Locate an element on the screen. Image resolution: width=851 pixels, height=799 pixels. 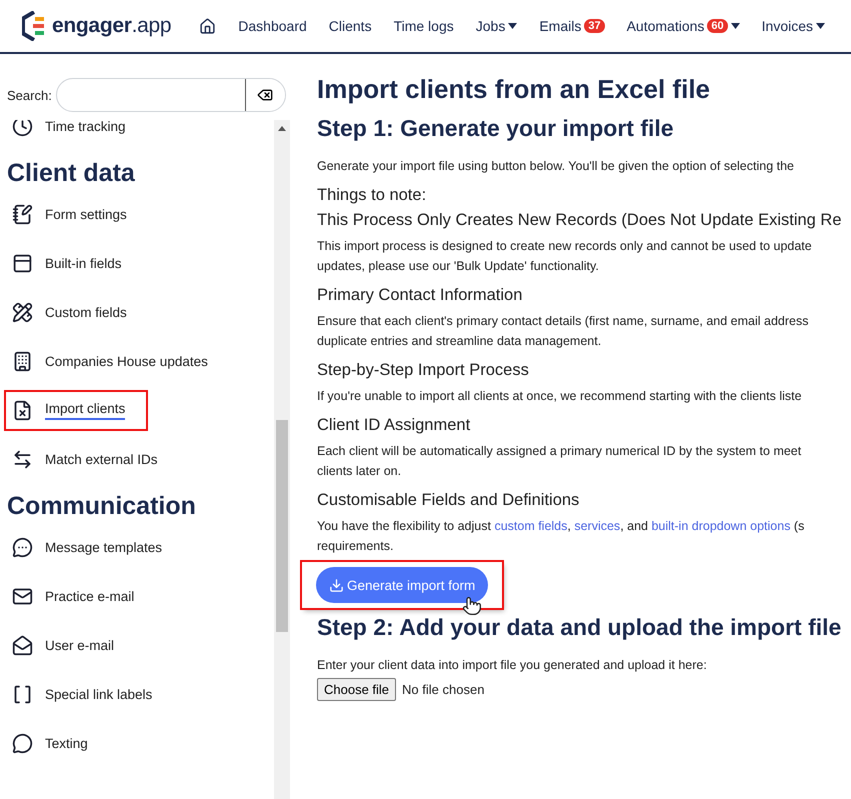
building-icon is located at coordinates (22, 361).